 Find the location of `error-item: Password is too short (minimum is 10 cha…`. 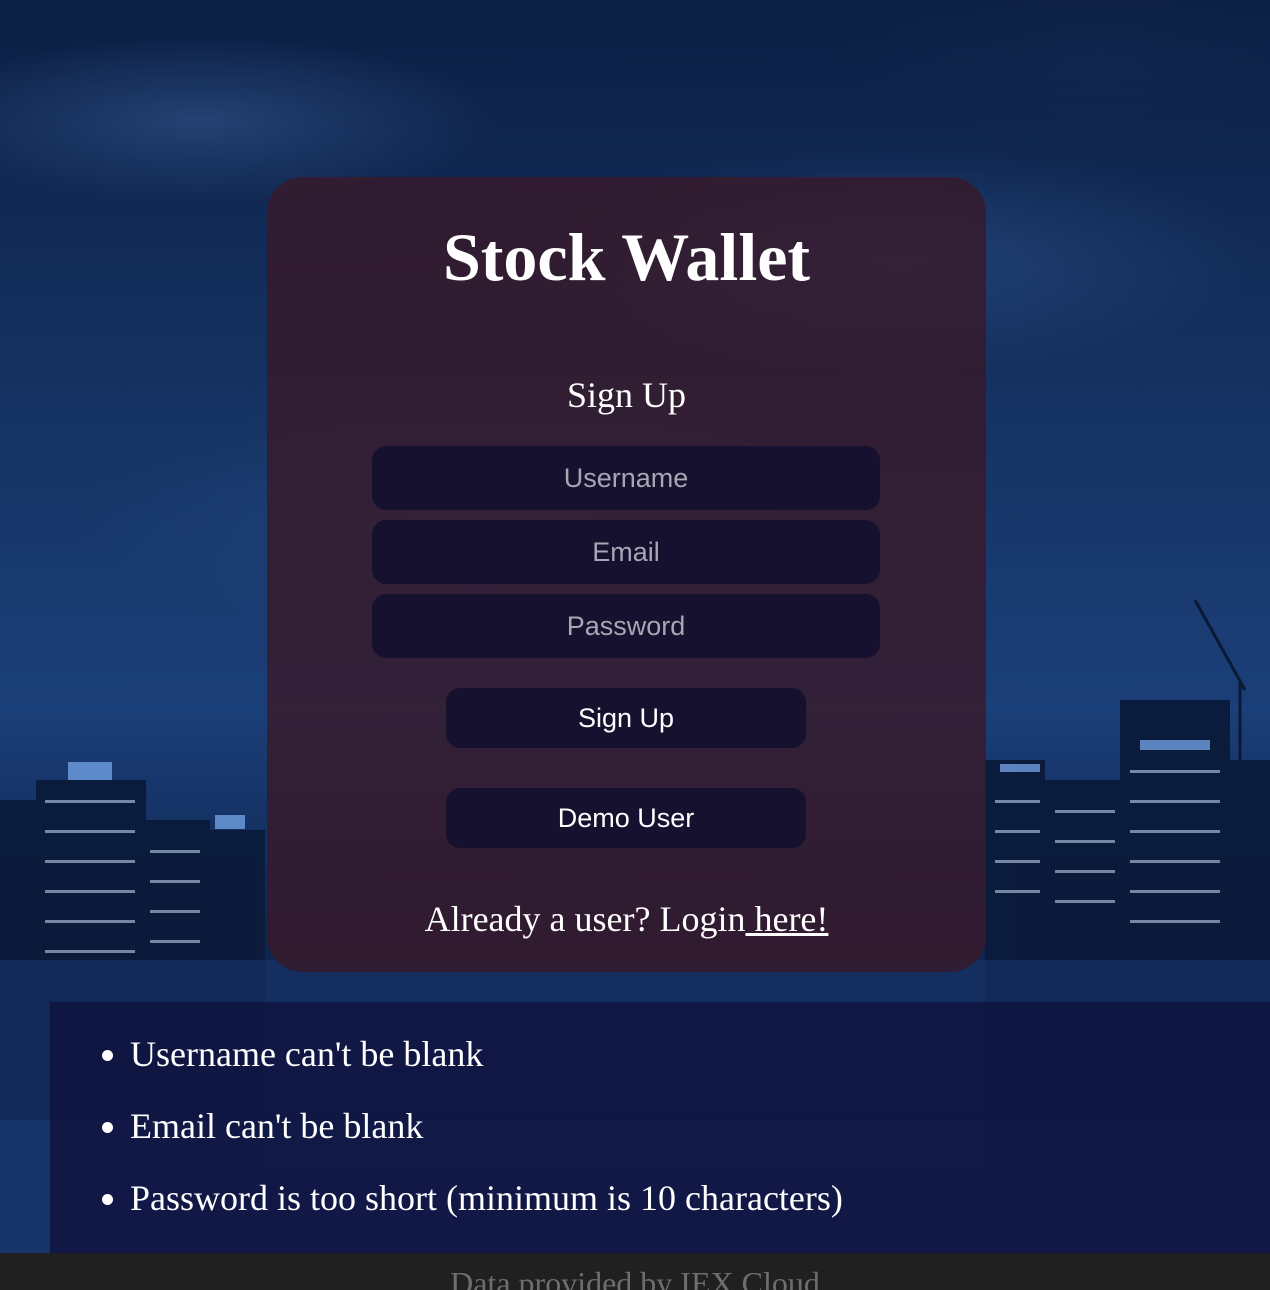

error-item: Password is too short (minimum is 10 cha… is located at coordinates (700, 1198).